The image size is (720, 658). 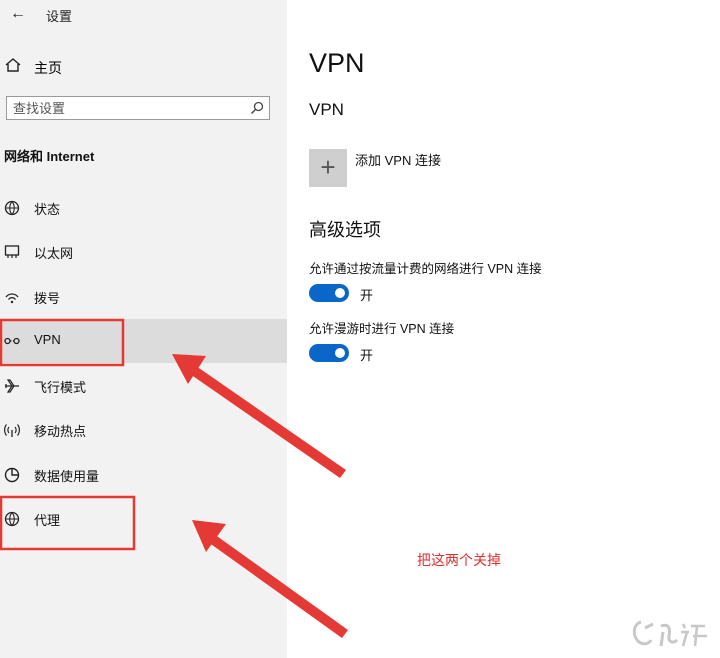 I want to click on sidebar-item-airplane: 飞行模式, so click(x=143, y=386).